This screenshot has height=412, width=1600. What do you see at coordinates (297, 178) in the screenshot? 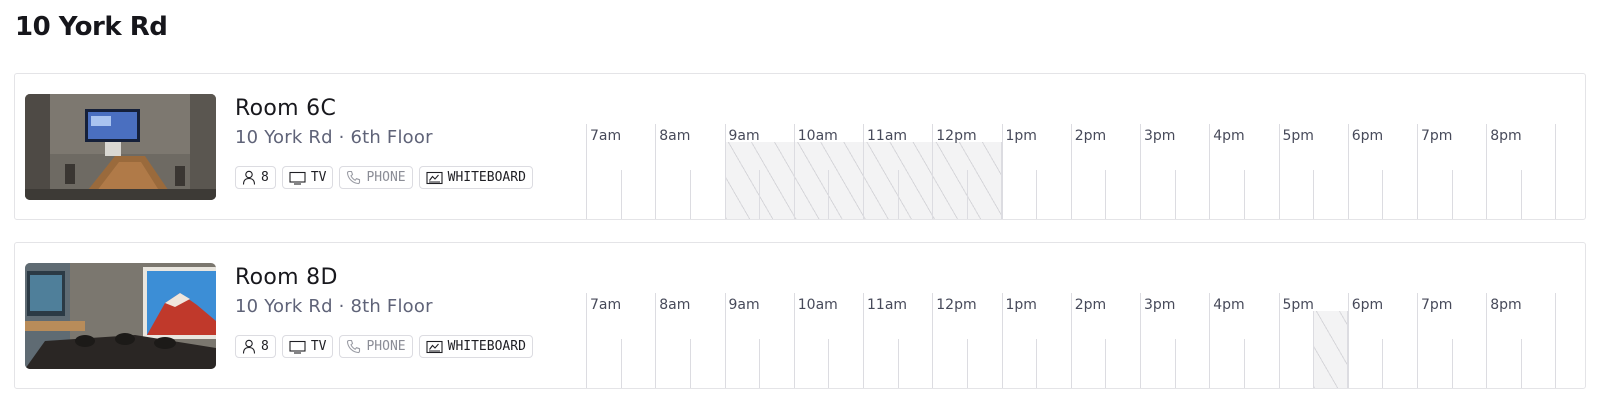
I see `tv-icon` at bounding box center [297, 178].